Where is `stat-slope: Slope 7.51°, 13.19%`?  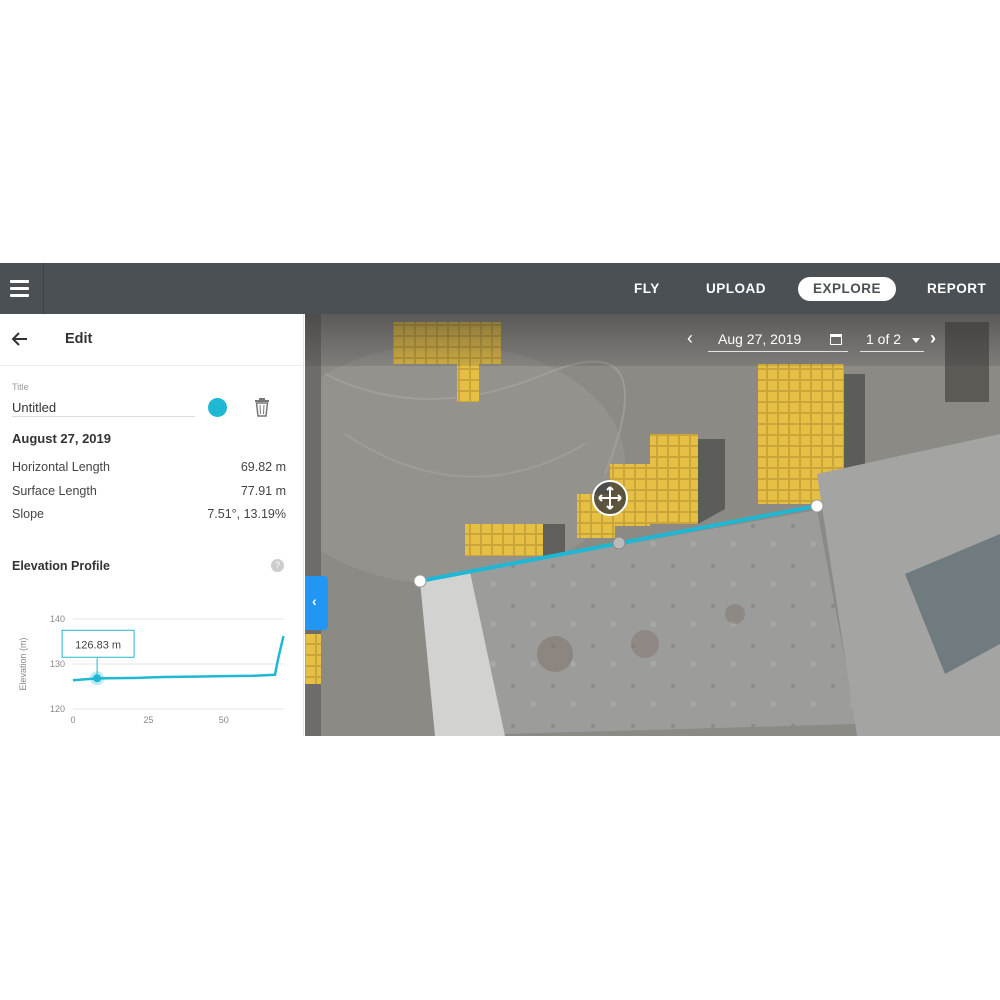 stat-slope: Slope 7.51°, 13.19% is located at coordinates (149, 516).